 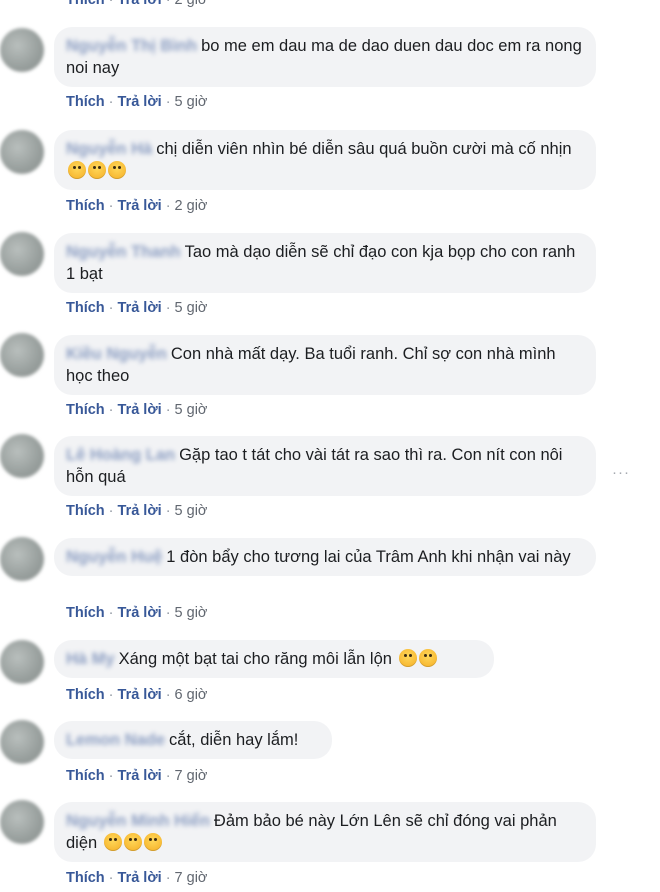 I want to click on comment-author: Nguyễn Minh Hiển, so click(x=138, y=821).